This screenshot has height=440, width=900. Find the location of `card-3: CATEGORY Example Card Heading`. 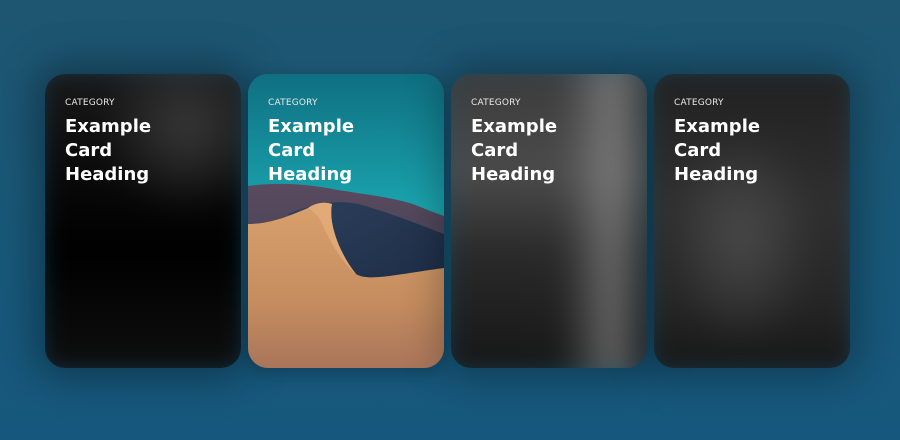

card-3: CATEGORY Example Card Heading is located at coordinates (549, 221).